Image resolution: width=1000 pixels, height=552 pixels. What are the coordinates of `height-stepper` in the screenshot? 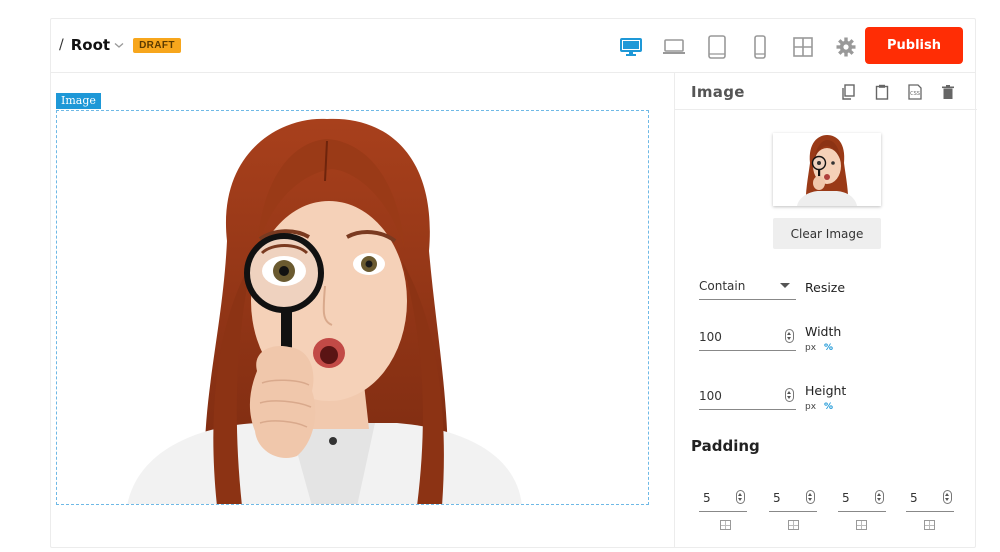 It's located at (789, 395).